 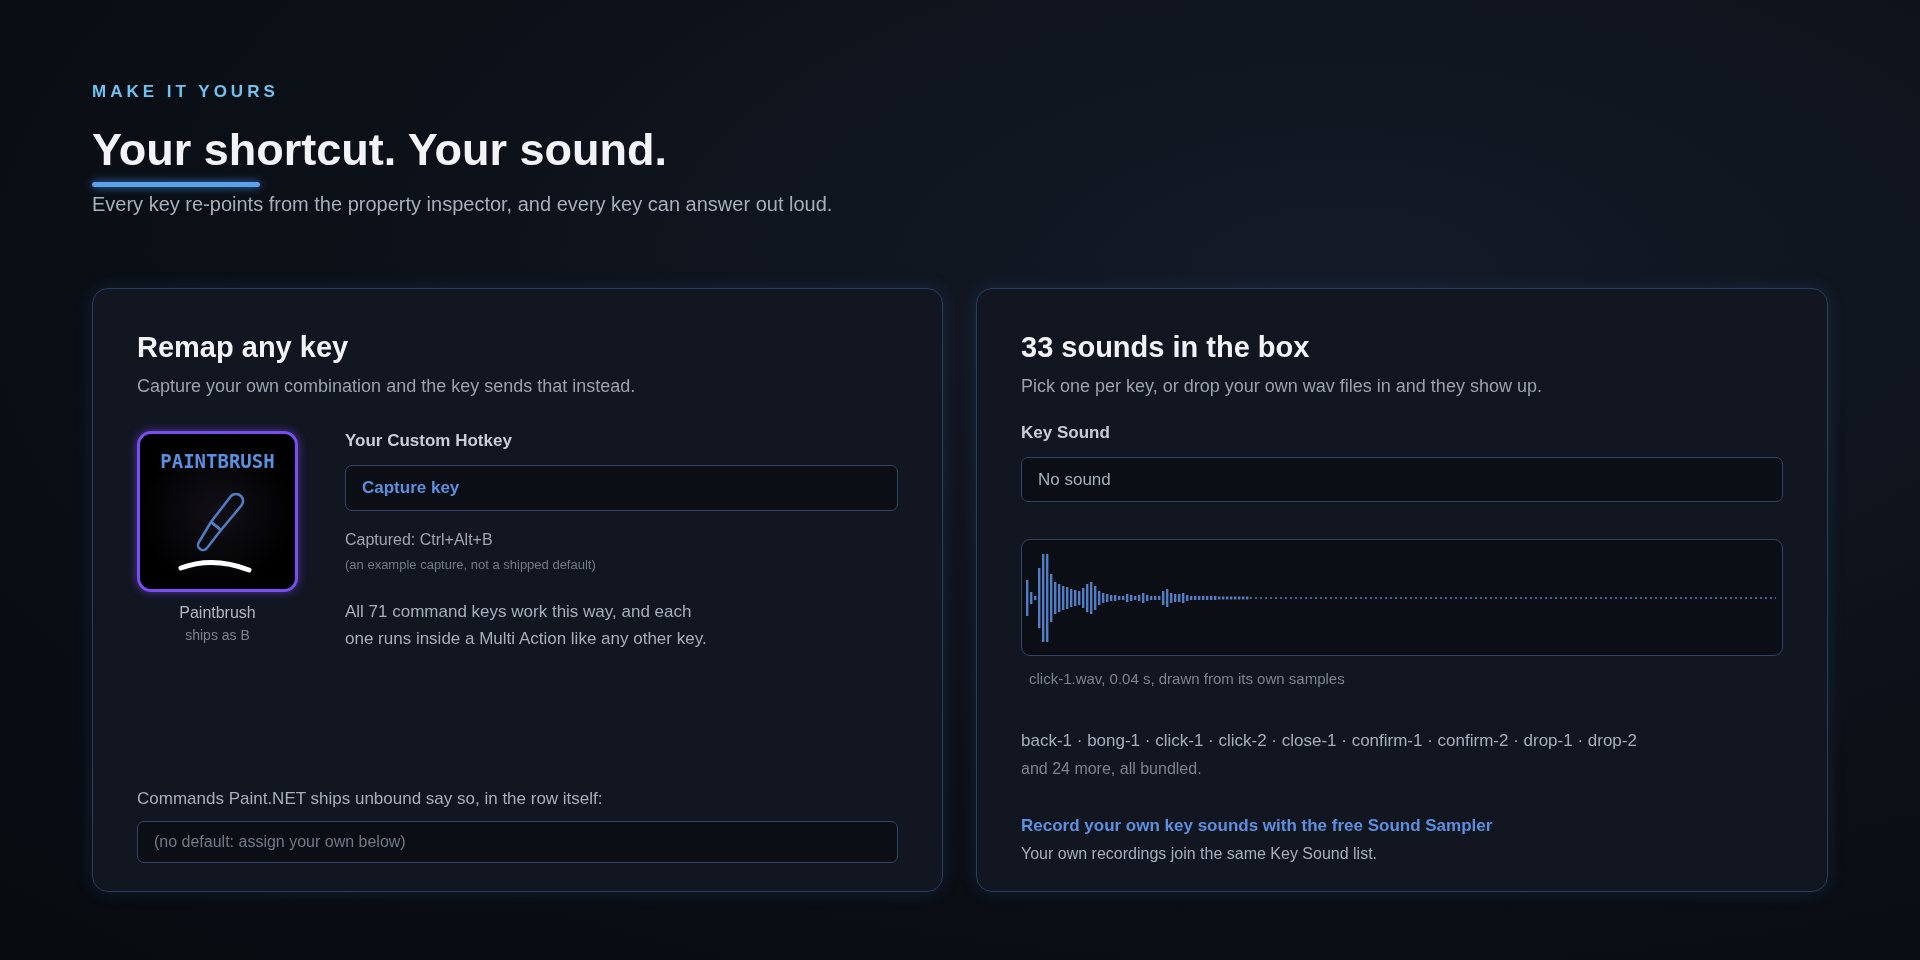 What do you see at coordinates (526, 625) in the screenshot?
I see `body-text: All 71 command keys work this way, and each one runs inside a Multi Action like any other key.` at bounding box center [526, 625].